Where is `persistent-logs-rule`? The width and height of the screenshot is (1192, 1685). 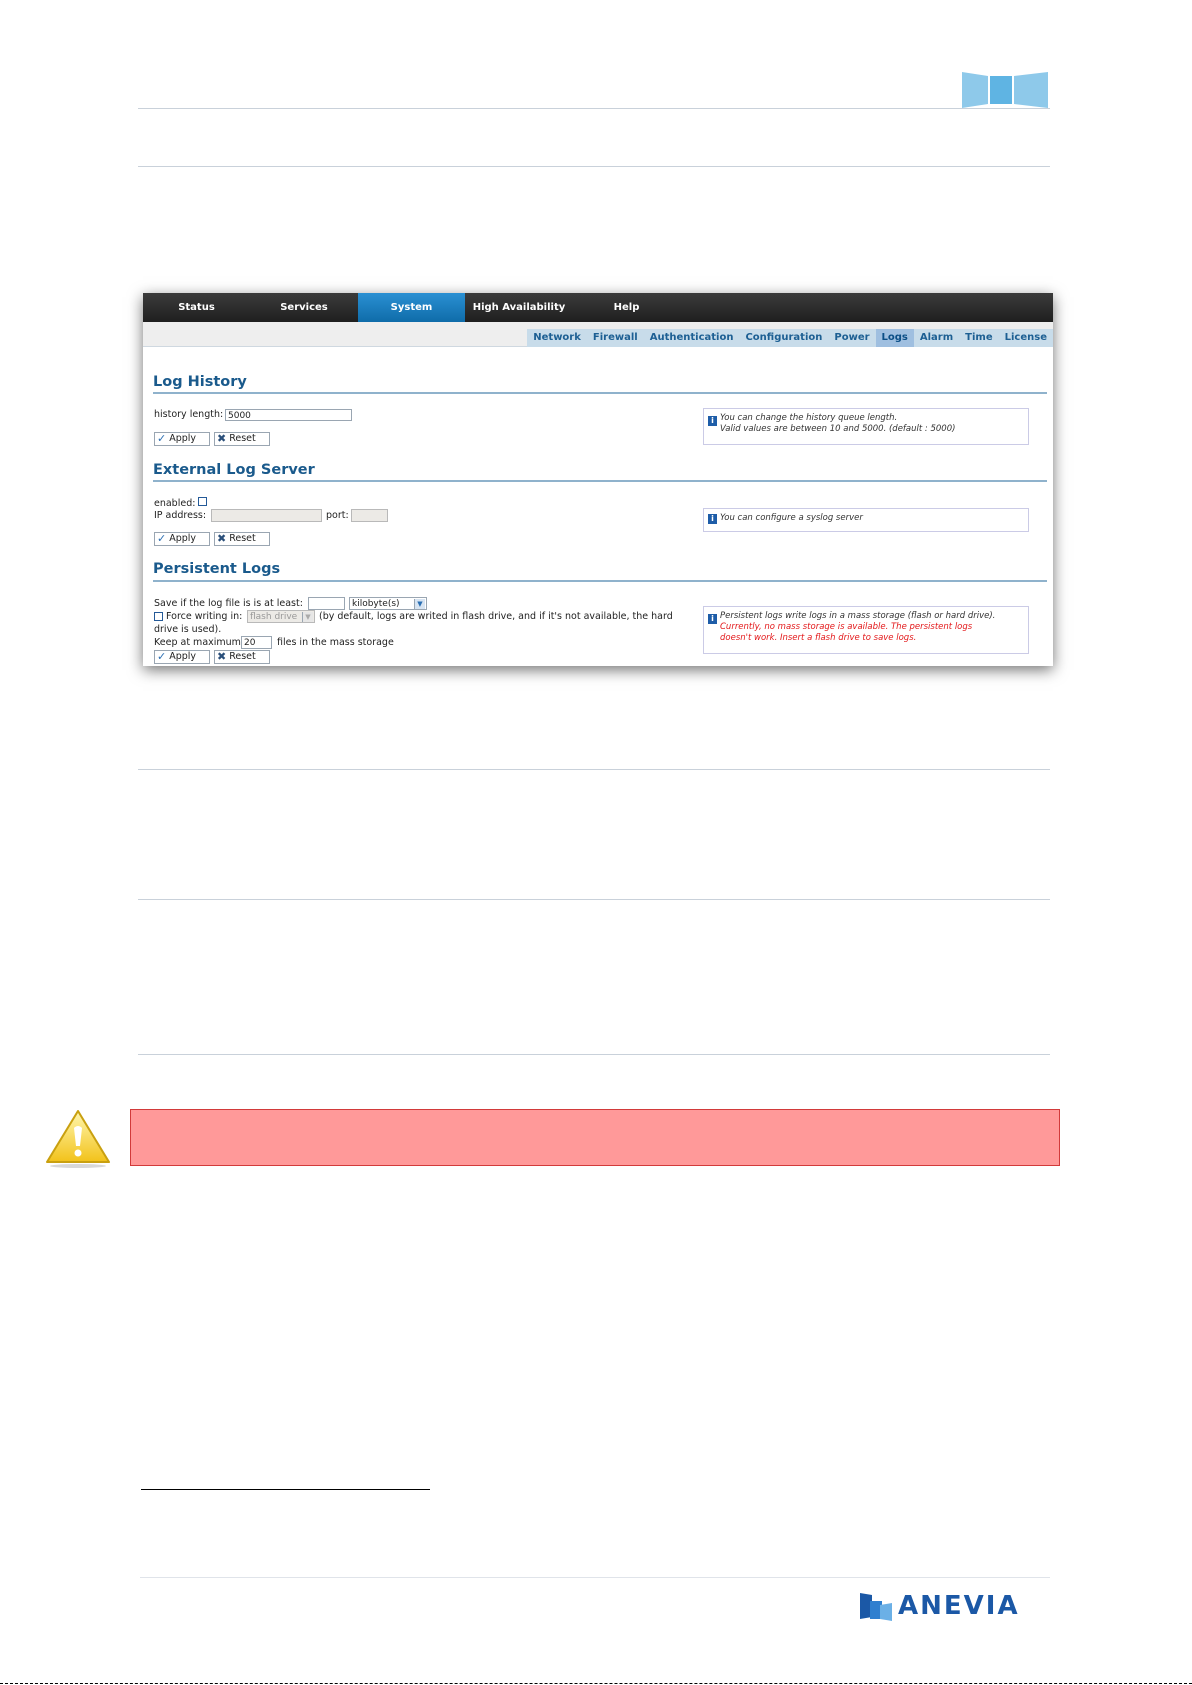 persistent-logs-rule is located at coordinates (600, 581).